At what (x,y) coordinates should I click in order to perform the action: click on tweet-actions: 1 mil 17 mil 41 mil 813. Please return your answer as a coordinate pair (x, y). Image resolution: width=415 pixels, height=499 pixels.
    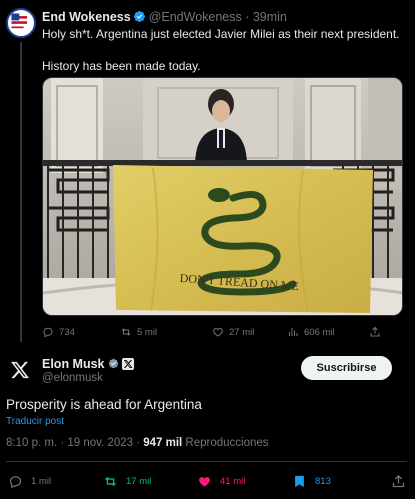
    Looking at the image, I should click on (207, 482).